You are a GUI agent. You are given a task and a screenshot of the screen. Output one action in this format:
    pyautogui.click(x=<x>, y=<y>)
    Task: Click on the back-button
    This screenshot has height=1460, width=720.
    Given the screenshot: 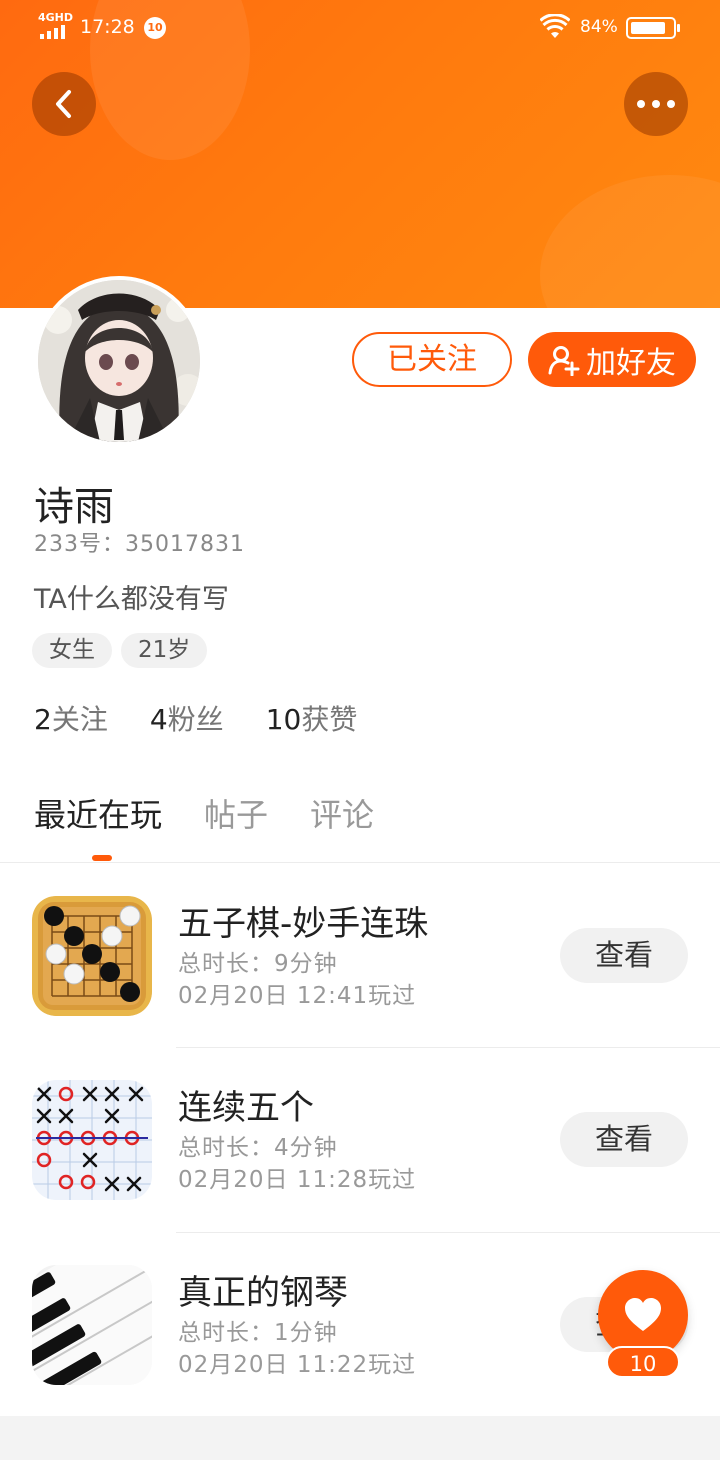 What is the action you would take?
    pyautogui.click(x=64, y=104)
    